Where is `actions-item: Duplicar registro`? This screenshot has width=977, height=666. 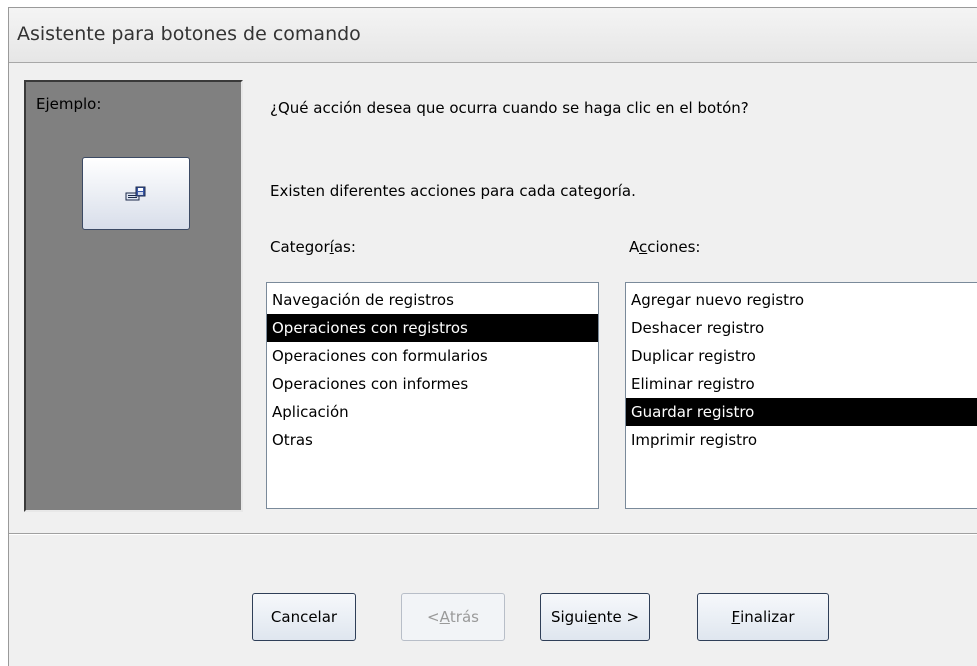 actions-item: Duplicar registro is located at coordinates (801, 356).